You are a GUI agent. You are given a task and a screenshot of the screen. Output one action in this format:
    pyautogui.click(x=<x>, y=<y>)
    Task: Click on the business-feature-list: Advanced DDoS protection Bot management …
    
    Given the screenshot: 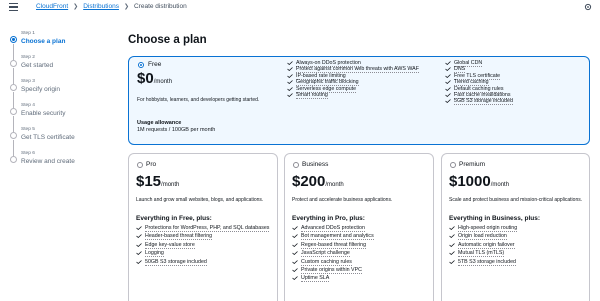 What is the action you would take?
    pyautogui.click(x=361, y=254)
    